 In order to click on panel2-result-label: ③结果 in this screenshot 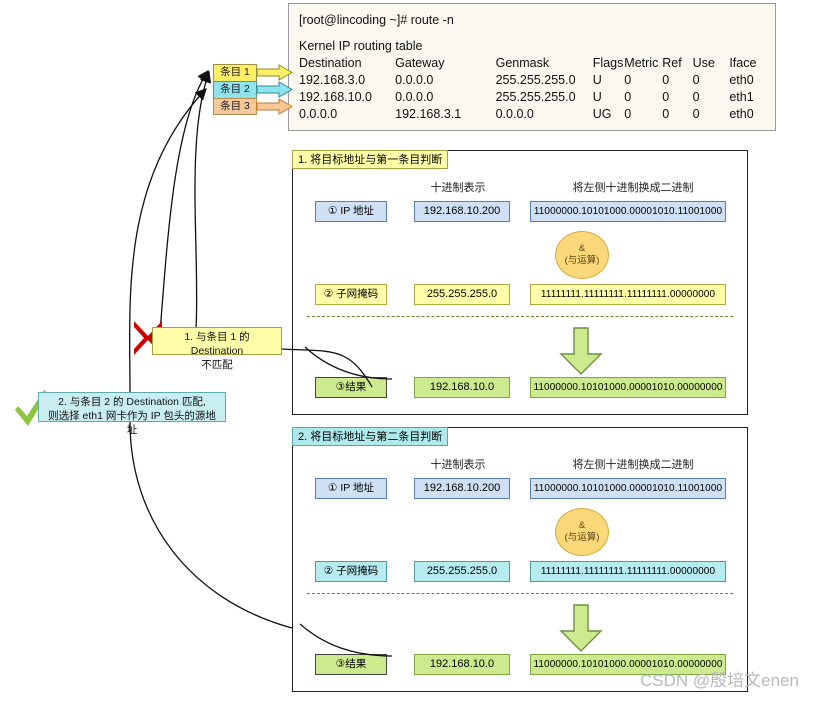, I will do `click(351, 664)`.